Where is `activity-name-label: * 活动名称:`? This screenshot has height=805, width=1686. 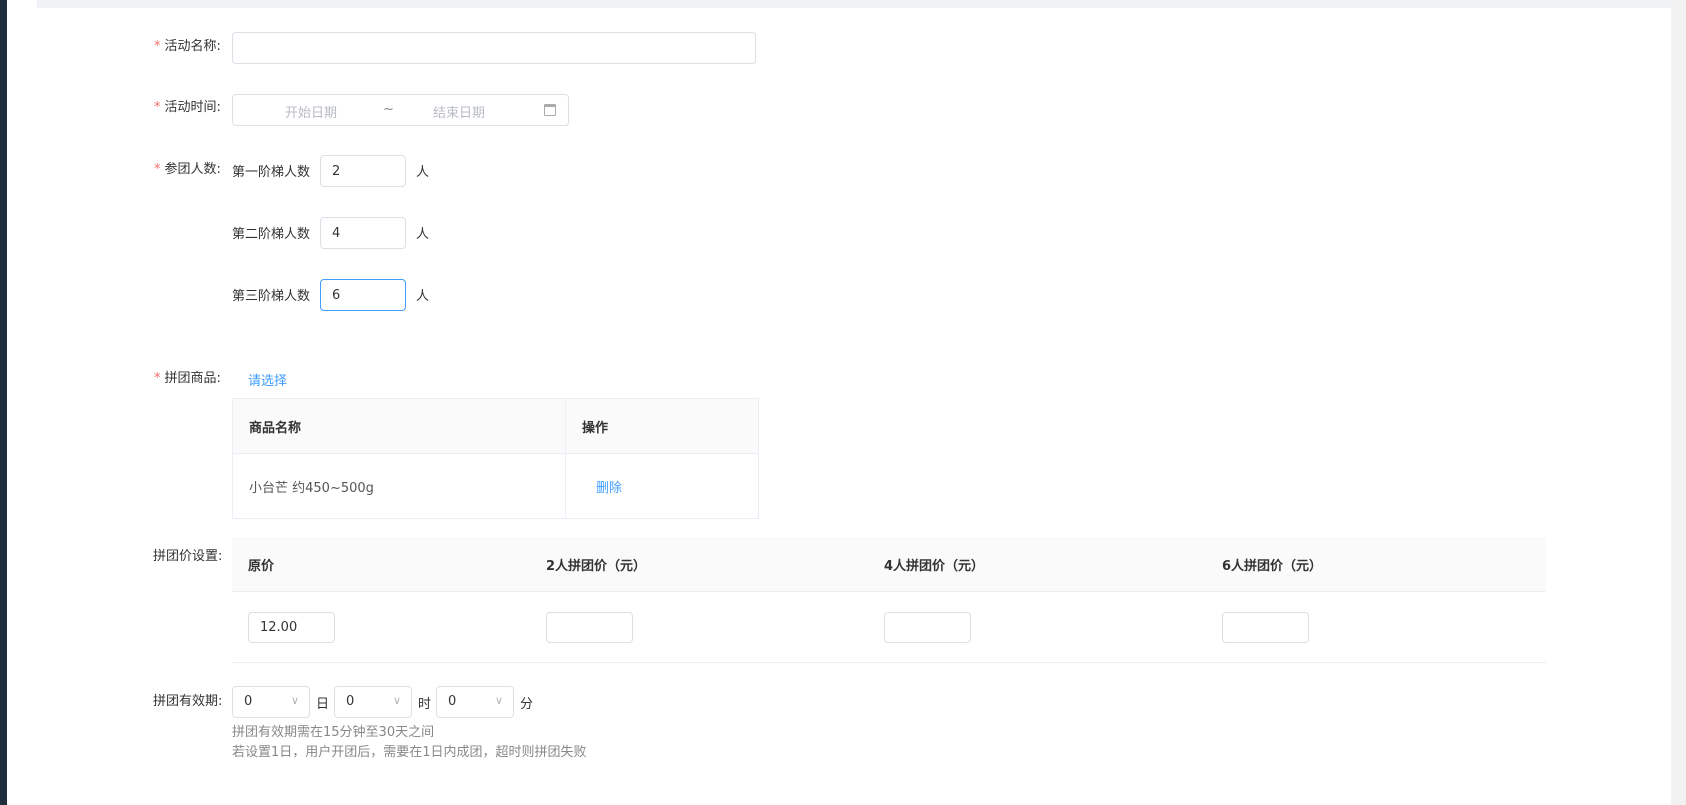
activity-name-label: * 活动名称: is located at coordinates (187, 46).